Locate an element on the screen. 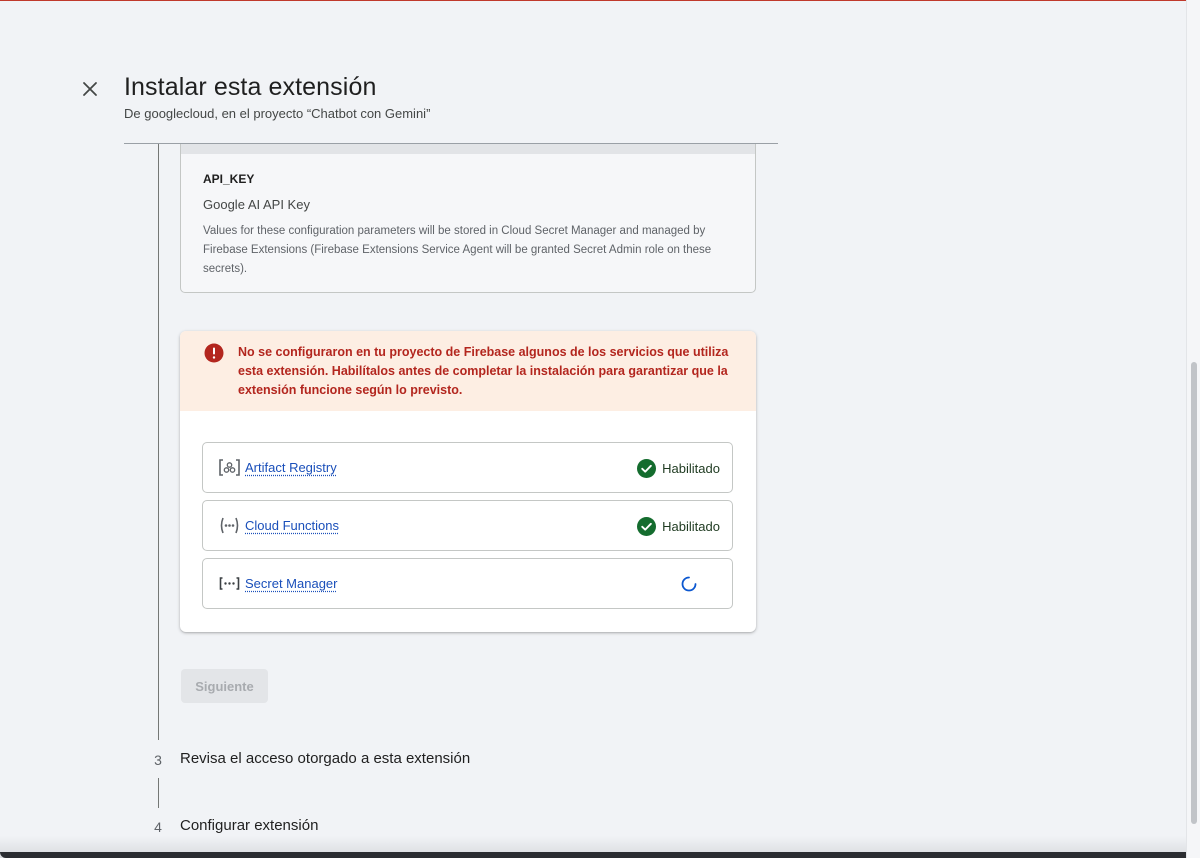 The height and width of the screenshot is (858, 1200). loading-spinner-icon is located at coordinates (689, 584).